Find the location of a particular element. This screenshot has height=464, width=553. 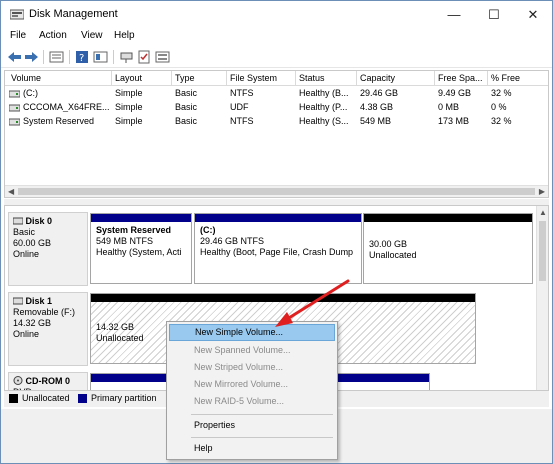

help-icon: ? is located at coordinates (82, 57).